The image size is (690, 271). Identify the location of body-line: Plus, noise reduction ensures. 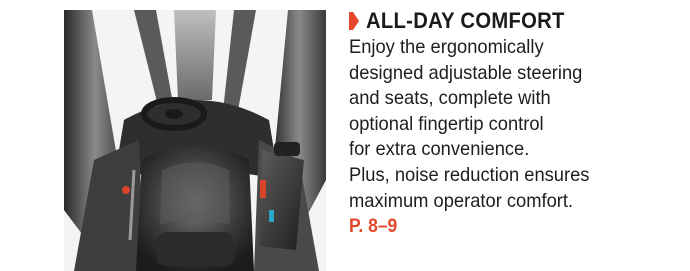
(469, 174).